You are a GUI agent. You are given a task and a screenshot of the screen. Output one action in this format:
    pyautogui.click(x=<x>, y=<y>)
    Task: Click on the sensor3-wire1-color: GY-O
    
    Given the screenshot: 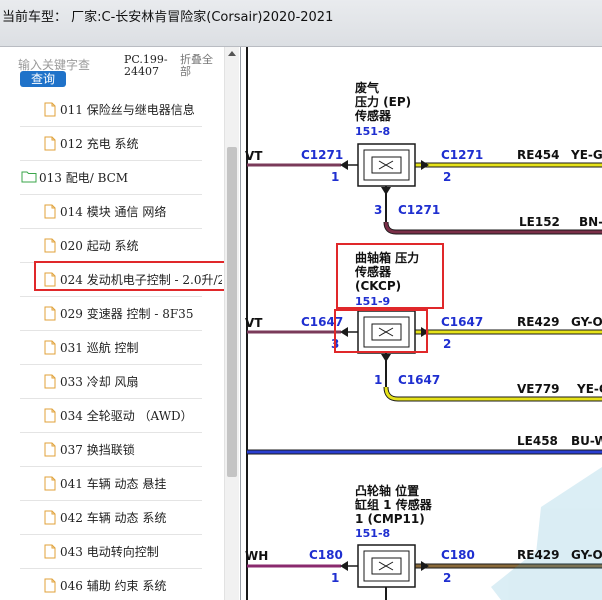 What is the action you would take?
    pyautogui.click(x=586, y=555)
    